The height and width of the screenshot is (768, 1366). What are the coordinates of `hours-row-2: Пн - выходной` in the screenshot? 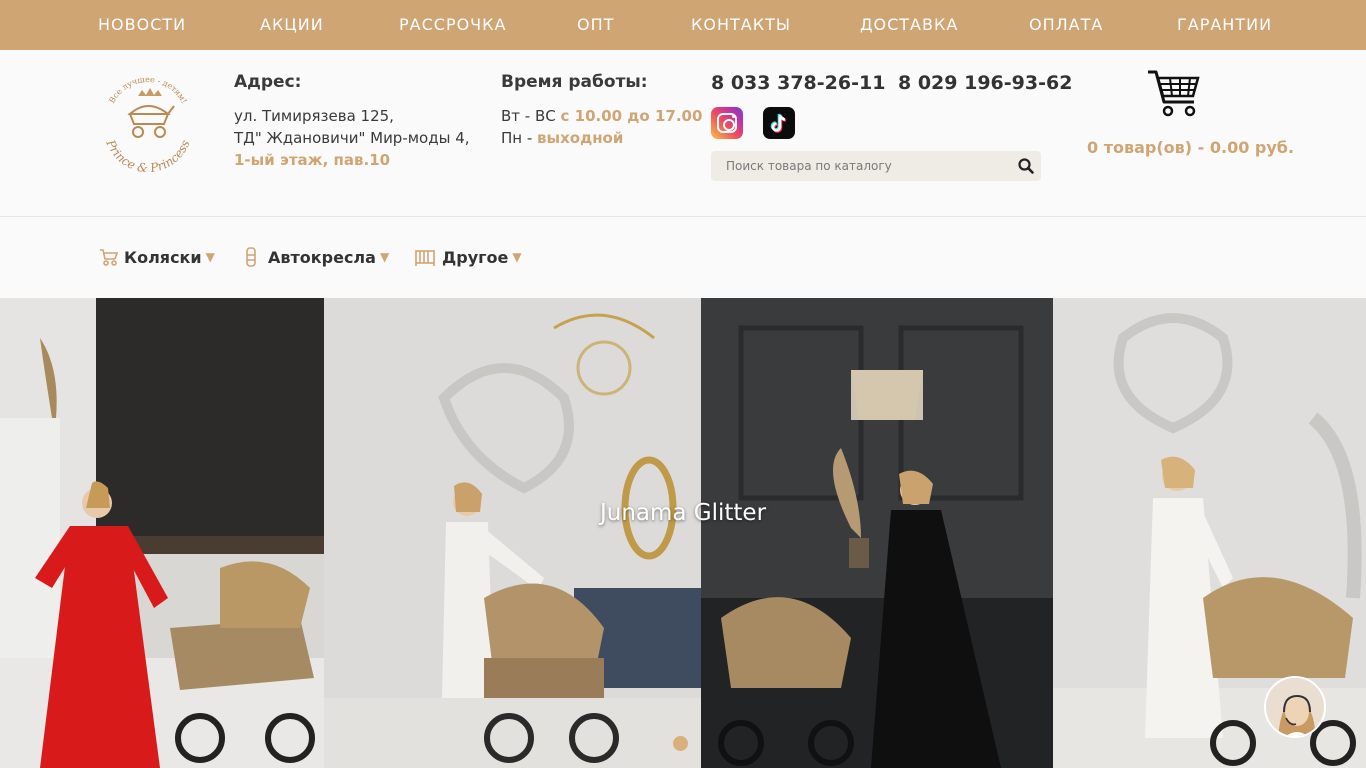 It's located at (562, 138).